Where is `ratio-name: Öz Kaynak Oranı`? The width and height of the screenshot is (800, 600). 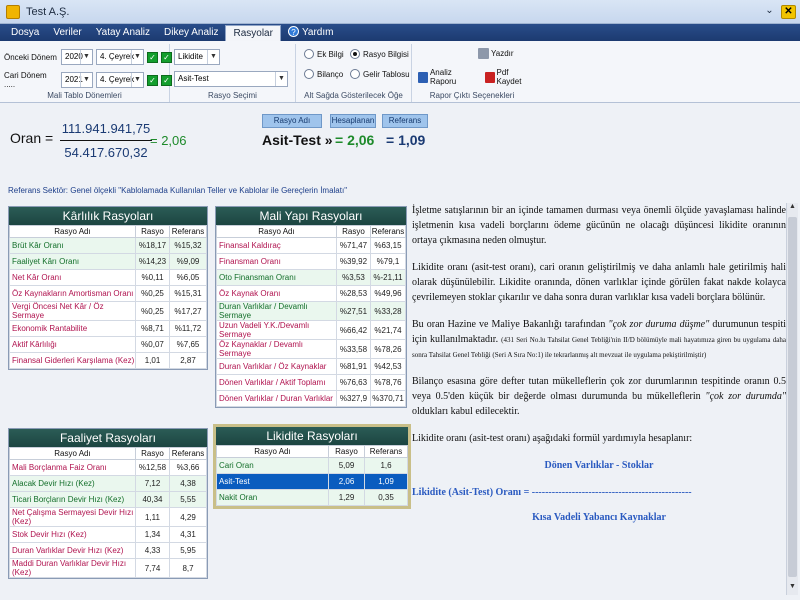 ratio-name: Öz Kaynak Oranı is located at coordinates (276, 293).